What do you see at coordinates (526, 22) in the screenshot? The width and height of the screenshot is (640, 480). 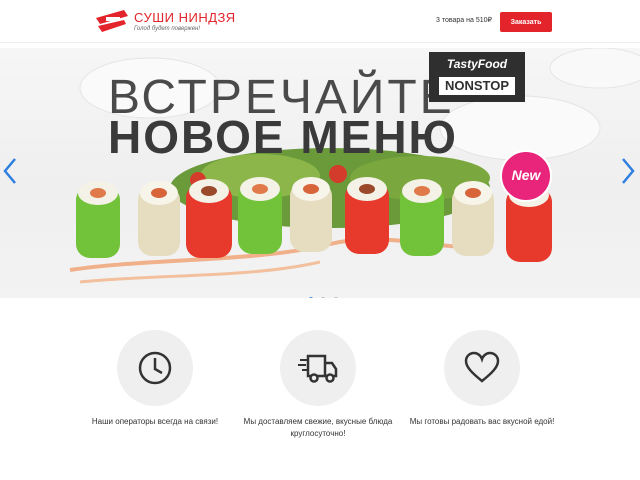 I see `order-button: Заказать` at bounding box center [526, 22].